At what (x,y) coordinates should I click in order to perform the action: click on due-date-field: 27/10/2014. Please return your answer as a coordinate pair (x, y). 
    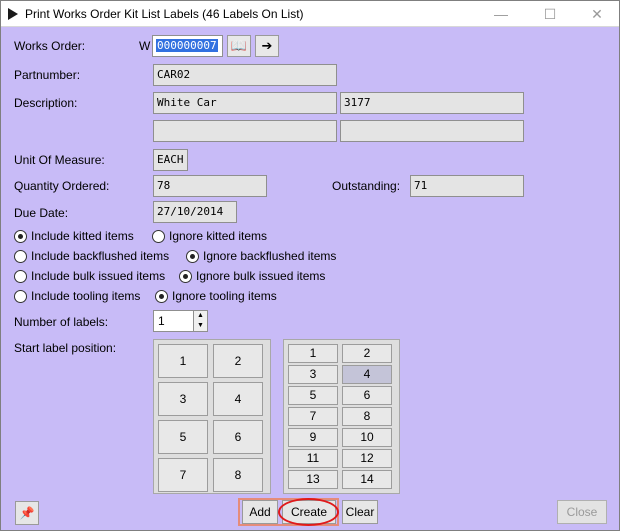
    Looking at the image, I should click on (195, 212).